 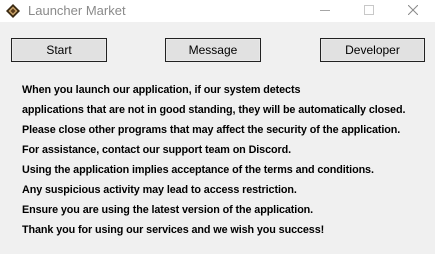 I want to click on maximize-button, so click(x=369, y=11).